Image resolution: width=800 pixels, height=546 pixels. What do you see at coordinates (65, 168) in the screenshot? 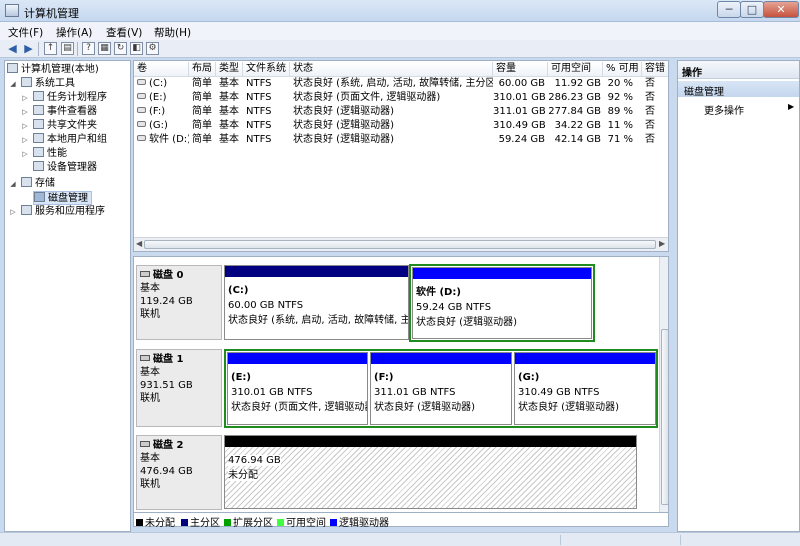
I see `tree-item-device-manager: 设备管理器` at bounding box center [65, 168].